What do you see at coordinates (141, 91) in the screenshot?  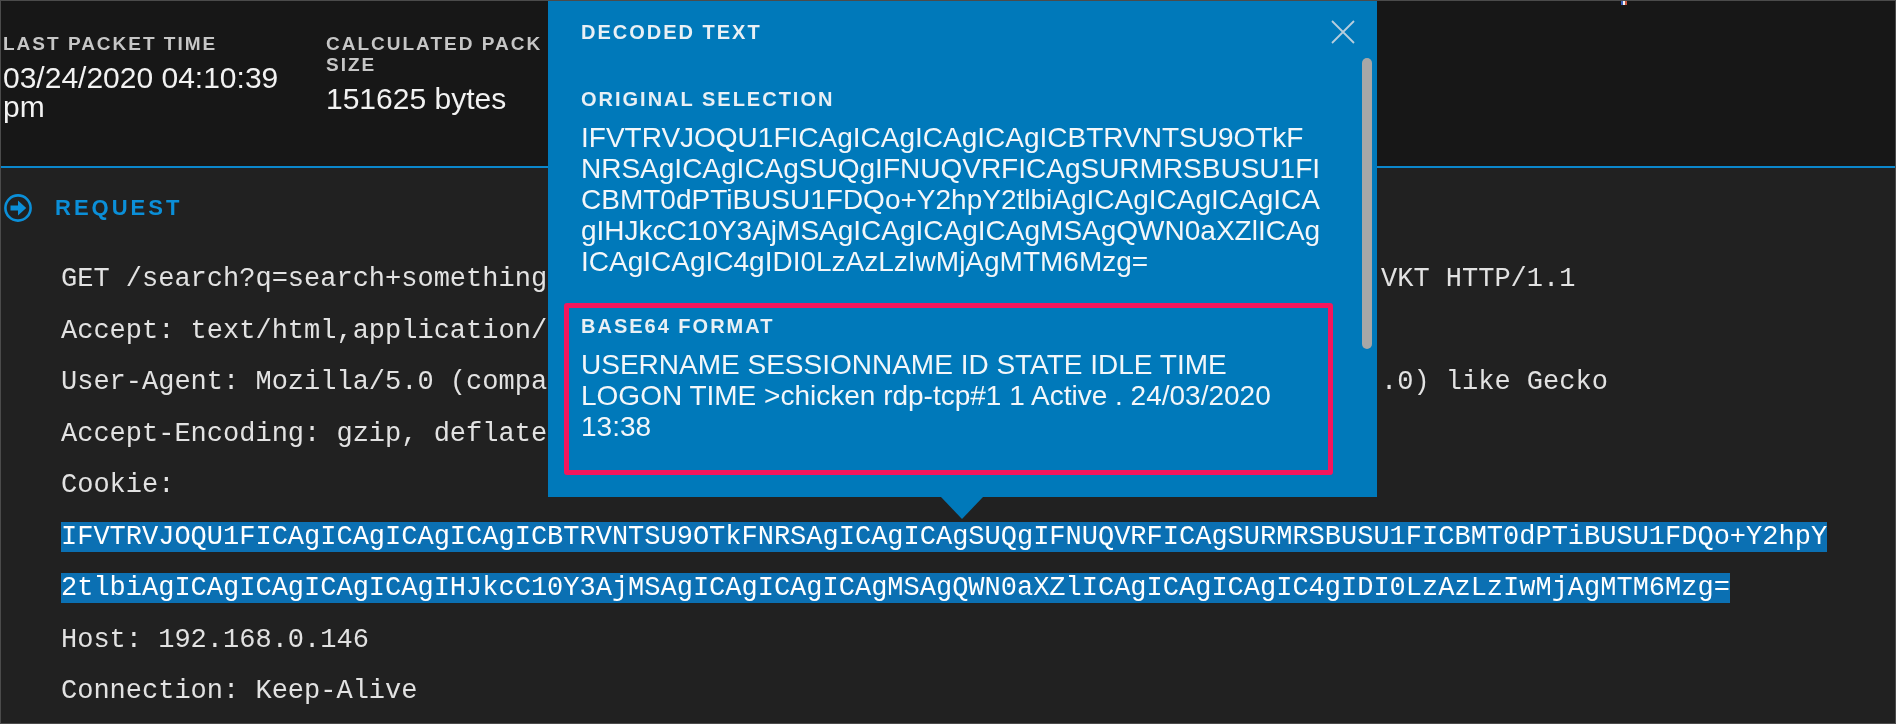 I see `field-value: 03/24/2020 04:10:39 pm` at bounding box center [141, 91].